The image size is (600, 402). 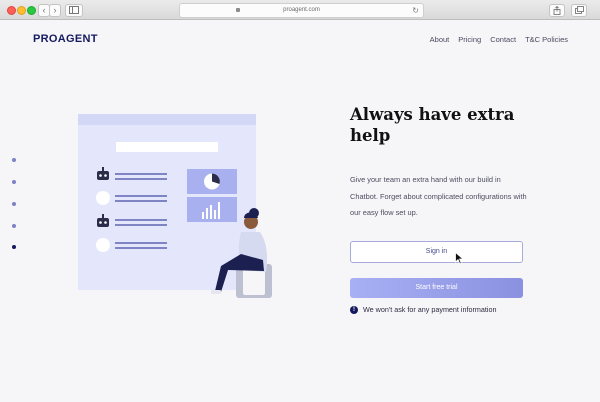 What do you see at coordinates (175, 206) in the screenshot?
I see `hero-illustration` at bounding box center [175, 206].